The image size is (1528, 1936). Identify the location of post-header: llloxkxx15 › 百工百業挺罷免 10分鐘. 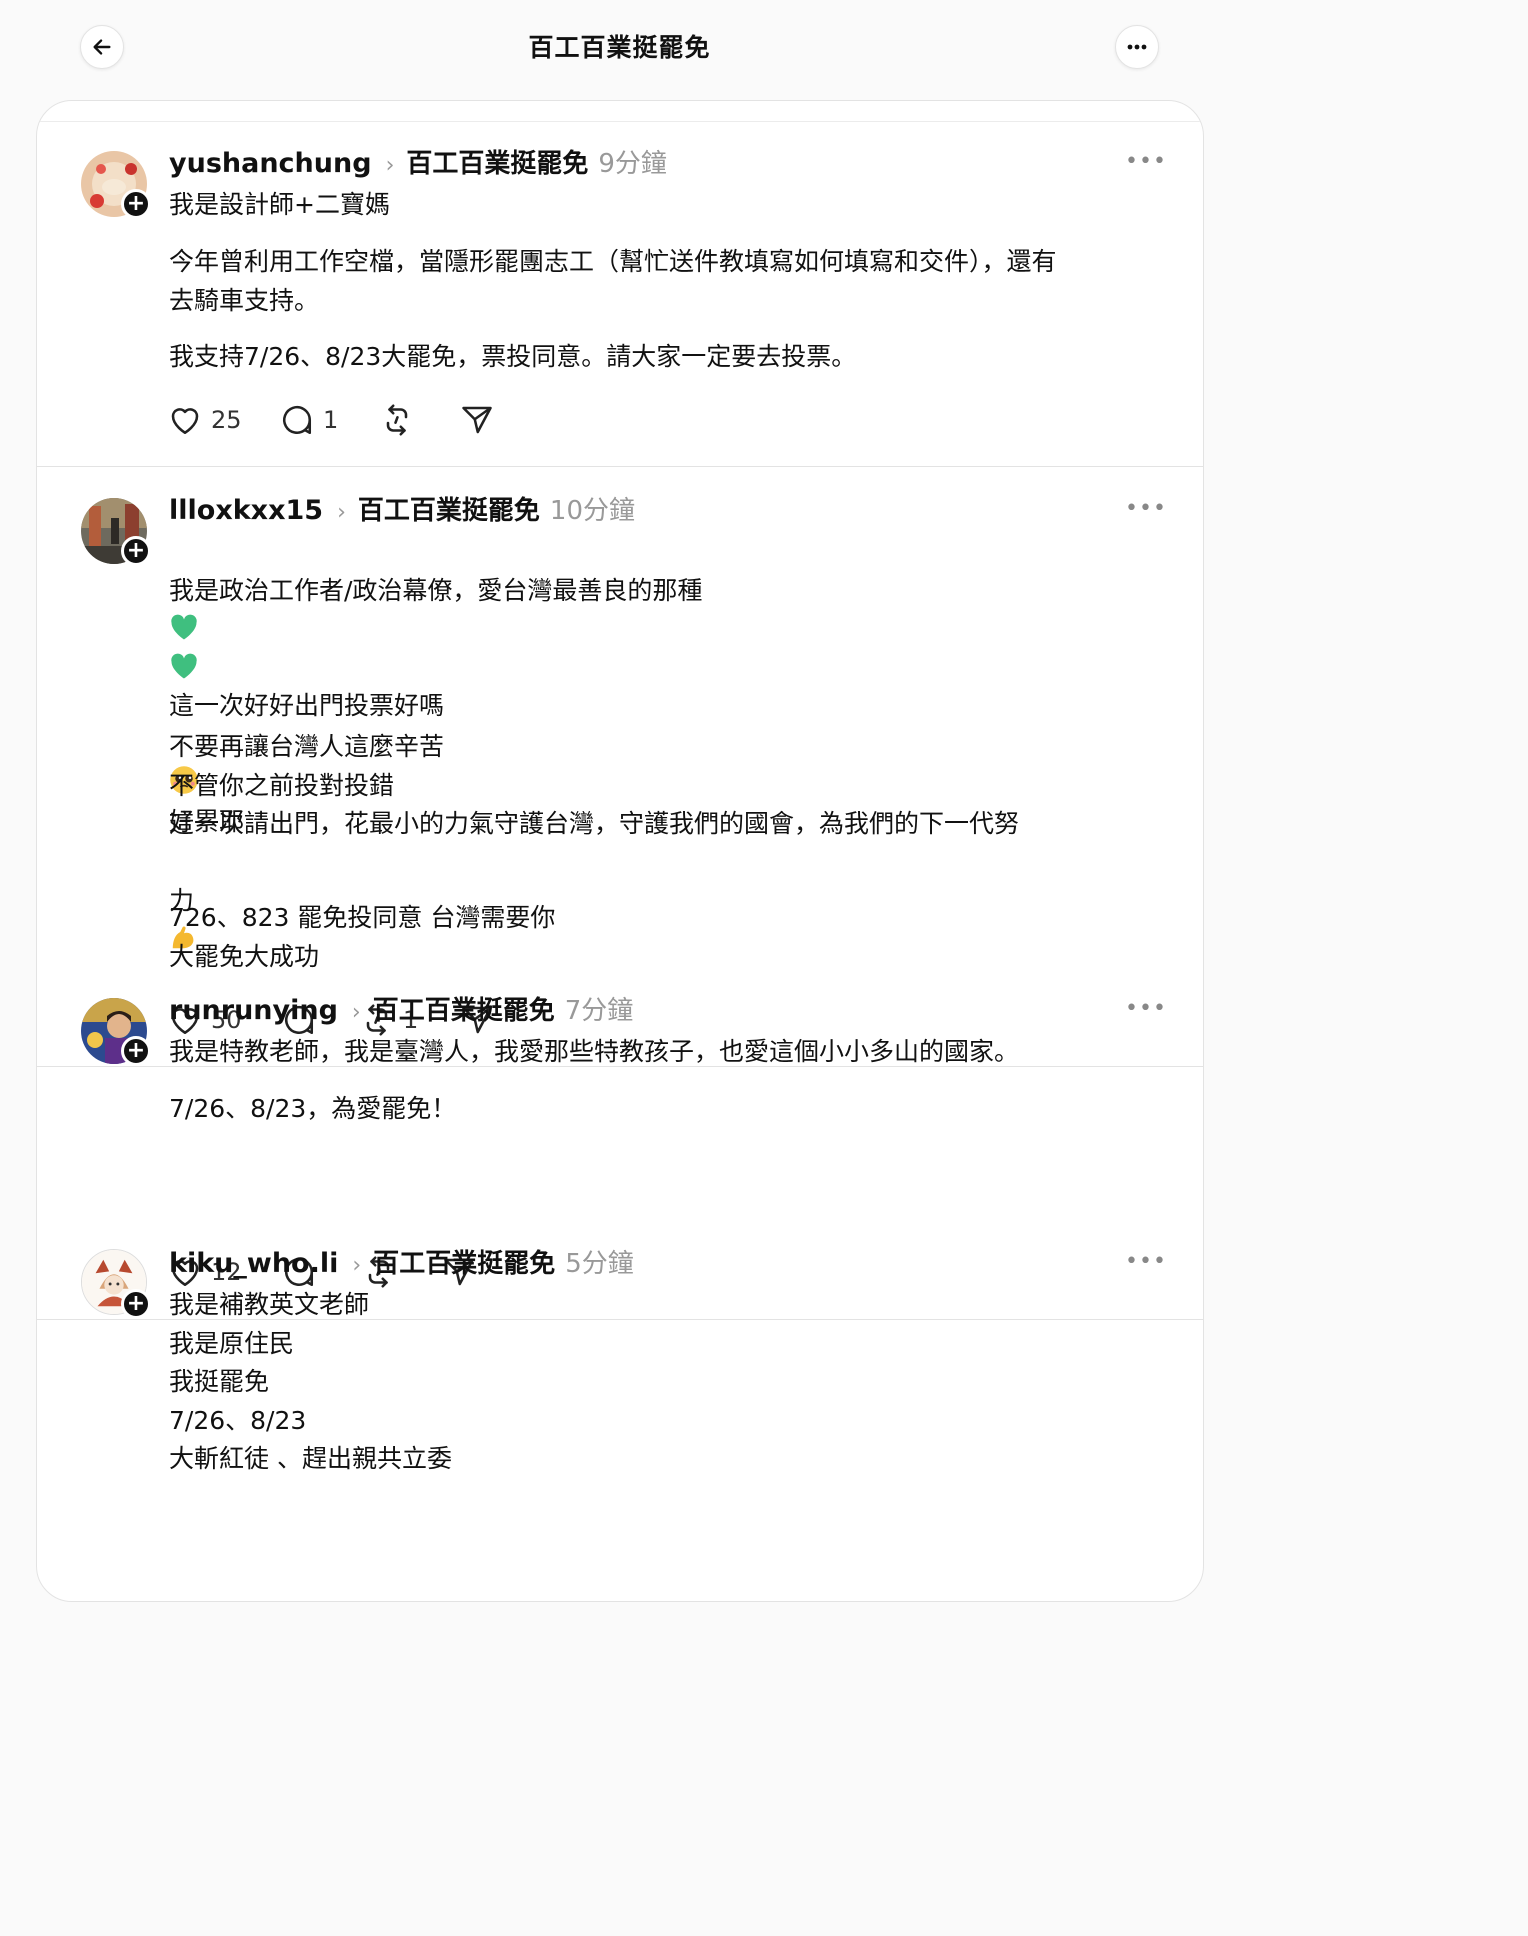
(402, 508).